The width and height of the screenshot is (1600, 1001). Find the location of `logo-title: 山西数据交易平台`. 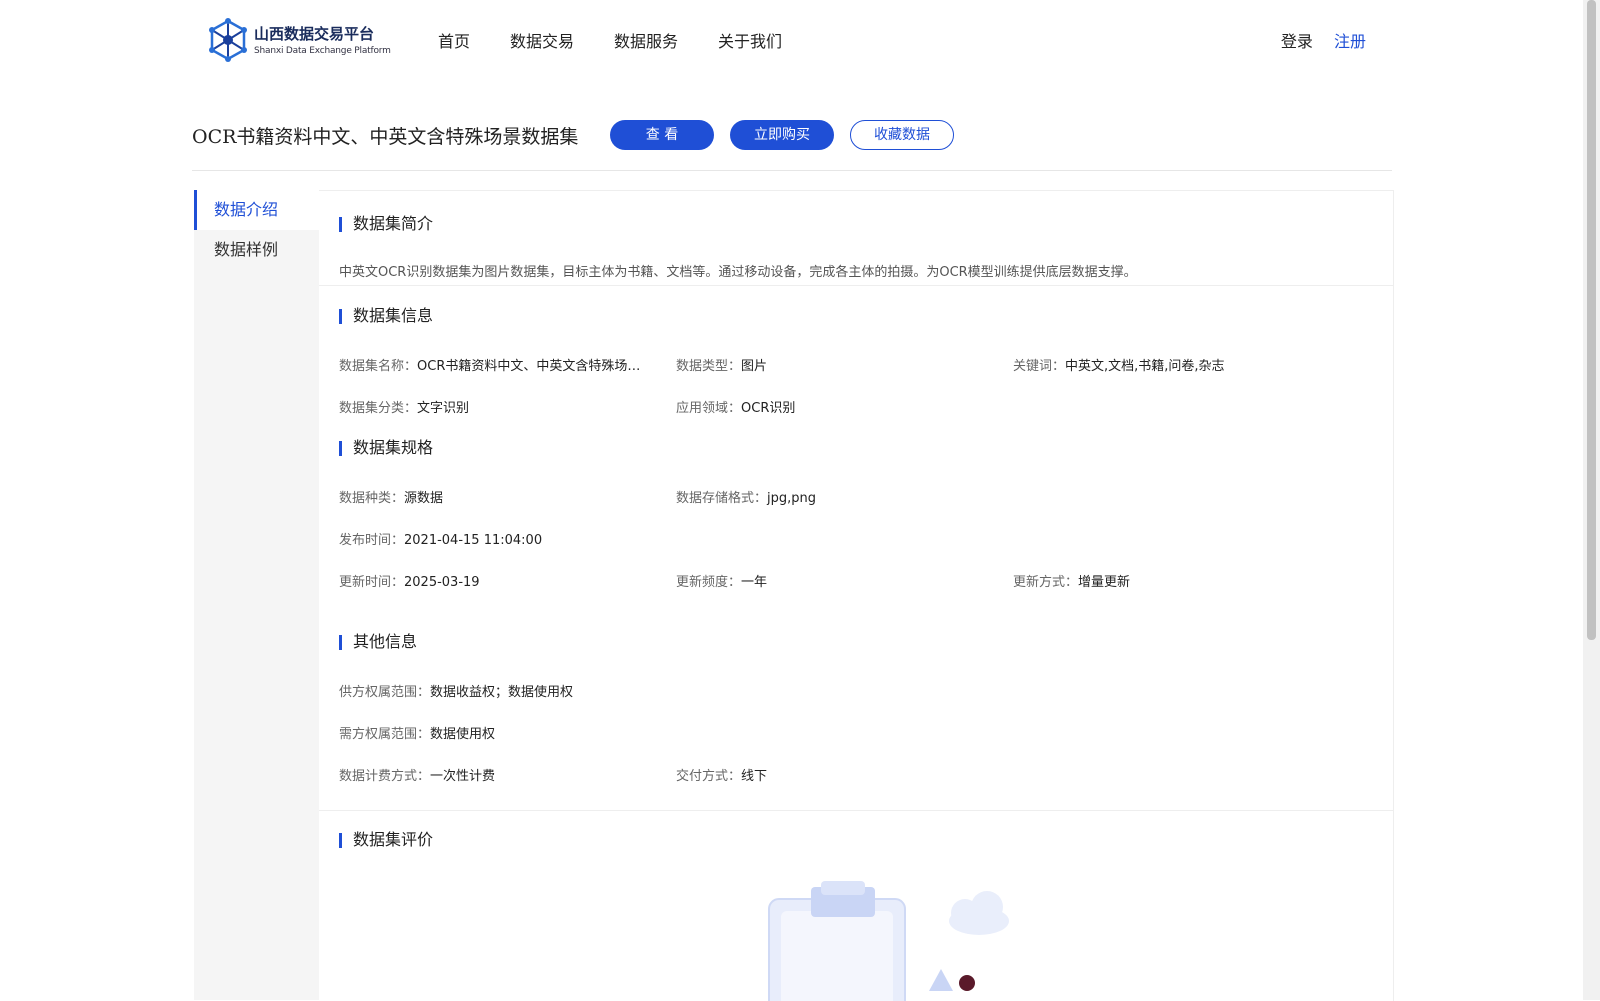

logo-title: 山西数据交易平台 is located at coordinates (314, 33).